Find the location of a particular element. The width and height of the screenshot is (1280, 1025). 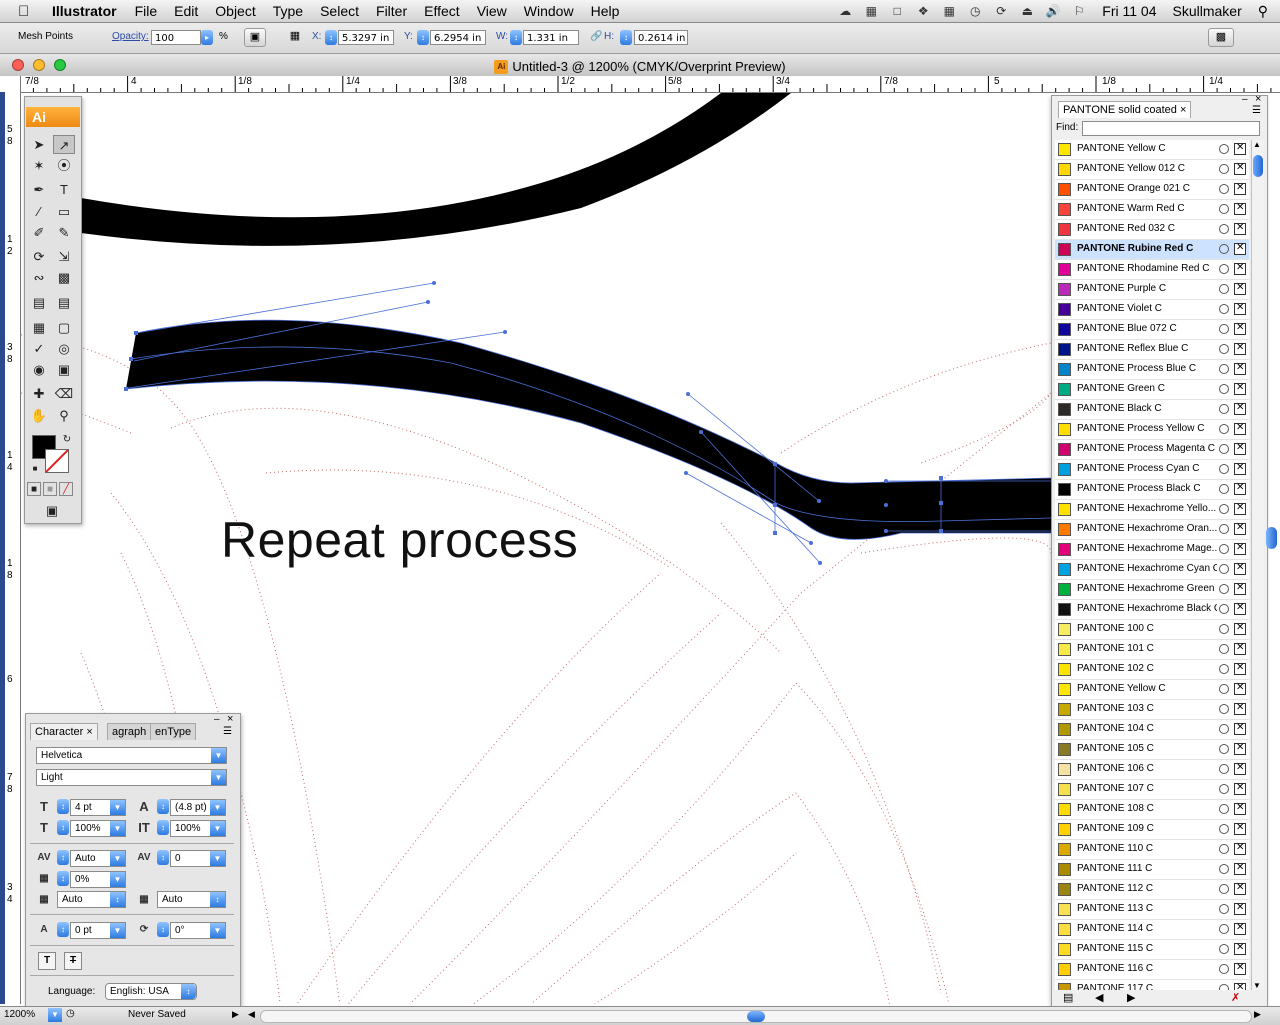

menu-object: Object is located at coordinates (235, 11).